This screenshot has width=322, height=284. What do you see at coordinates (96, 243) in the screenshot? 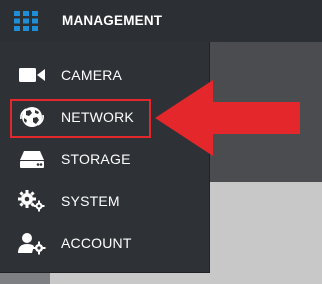
I see `menu-item-label: ACCOUNT` at bounding box center [96, 243].